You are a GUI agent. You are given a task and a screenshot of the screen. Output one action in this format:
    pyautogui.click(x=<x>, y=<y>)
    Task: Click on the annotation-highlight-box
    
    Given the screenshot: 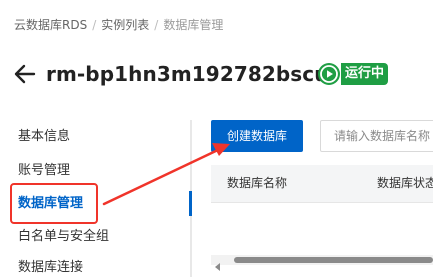 What is the action you would take?
    pyautogui.click(x=54, y=203)
    